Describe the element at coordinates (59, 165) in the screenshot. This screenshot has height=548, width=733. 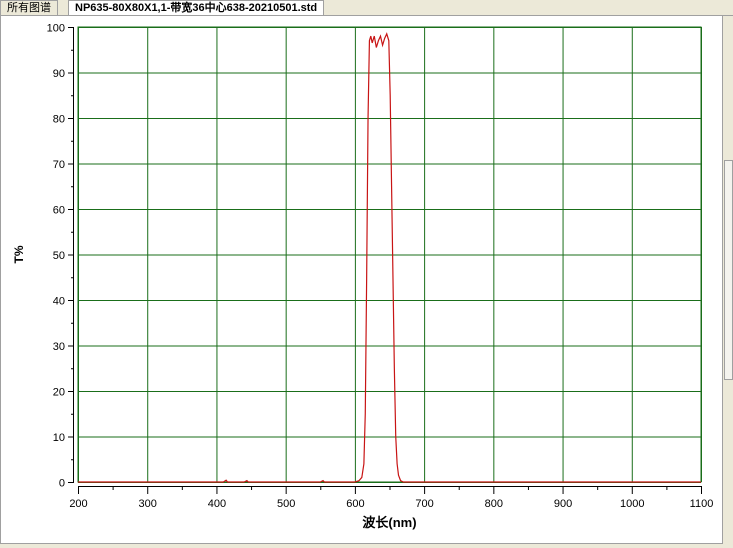
I see `y-tick-label: 70` at that location.